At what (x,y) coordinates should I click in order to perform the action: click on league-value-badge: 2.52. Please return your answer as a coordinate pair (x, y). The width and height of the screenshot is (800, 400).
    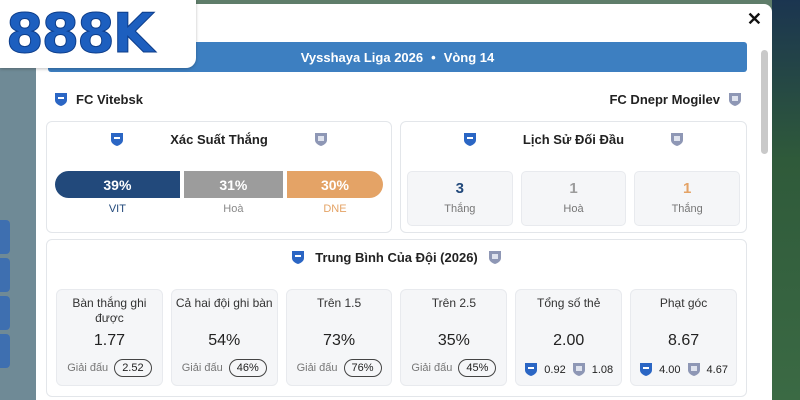
    Looking at the image, I should click on (133, 368).